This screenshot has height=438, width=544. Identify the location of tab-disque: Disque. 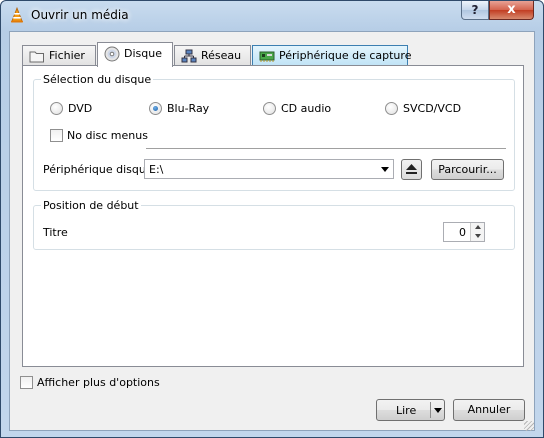
(135, 54).